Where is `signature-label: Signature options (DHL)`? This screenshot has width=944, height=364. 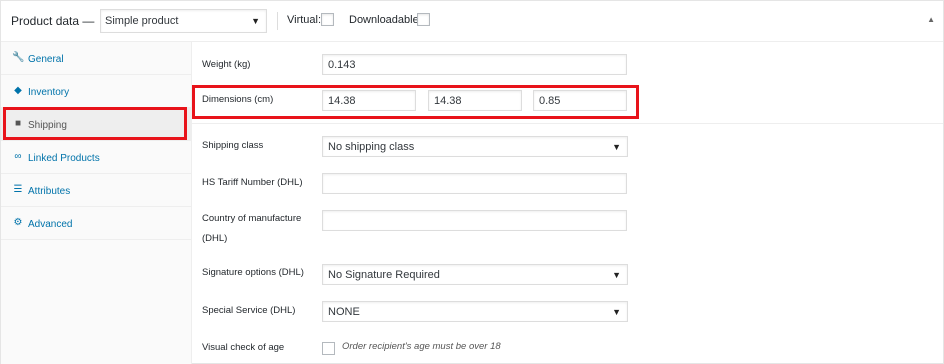 signature-label: Signature options (DHL) is located at coordinates (253, 272).